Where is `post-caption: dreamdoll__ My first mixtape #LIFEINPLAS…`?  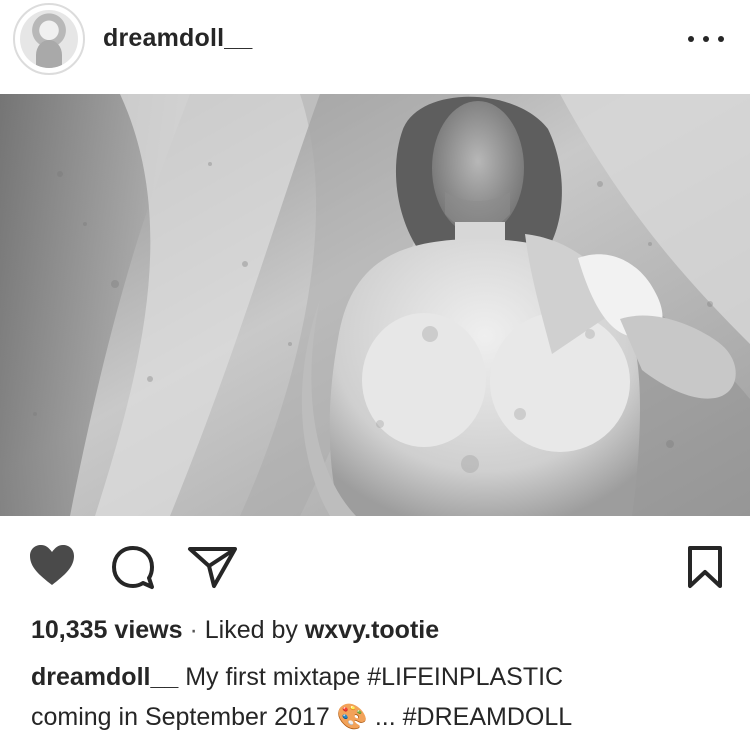
post-caption: dreamdoll__ My first mixtape #LIFEINPLAS… is located at coordinates (376, 697).